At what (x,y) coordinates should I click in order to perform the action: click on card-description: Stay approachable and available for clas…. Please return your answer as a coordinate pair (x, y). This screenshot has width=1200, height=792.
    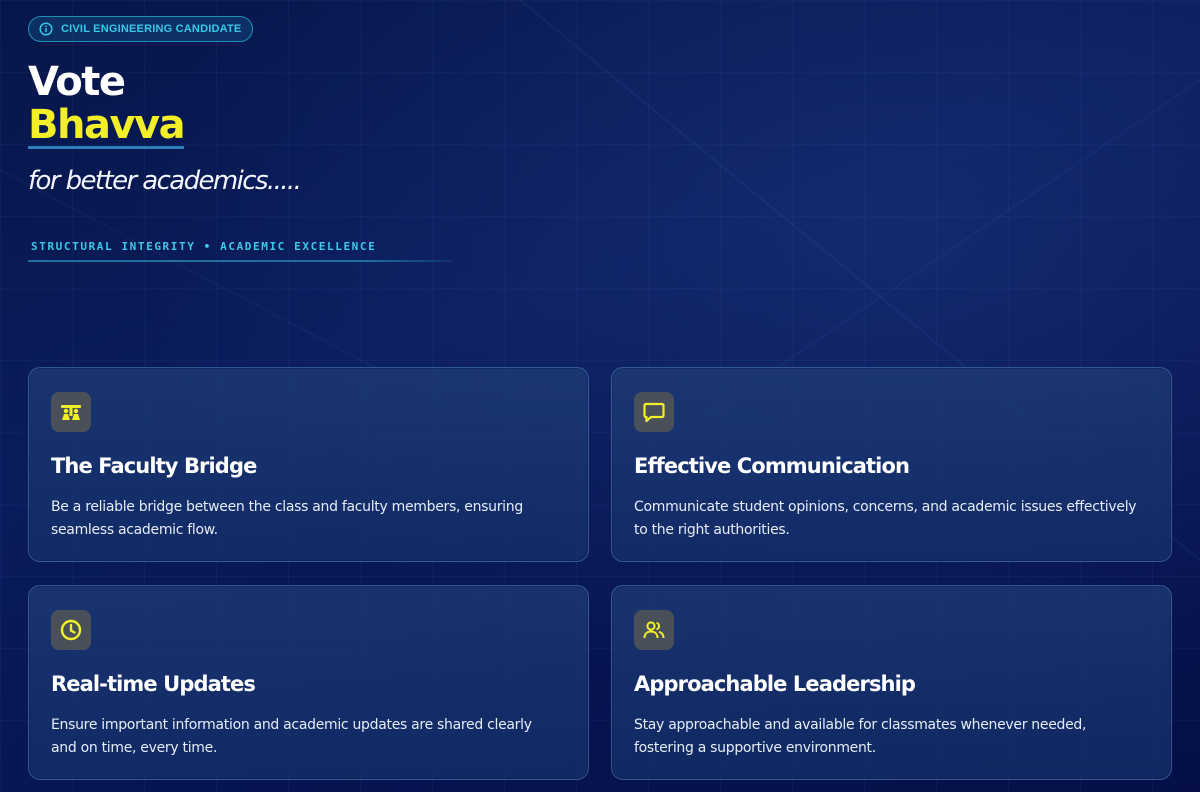
    Looking at the image, I should click on (860, 736).